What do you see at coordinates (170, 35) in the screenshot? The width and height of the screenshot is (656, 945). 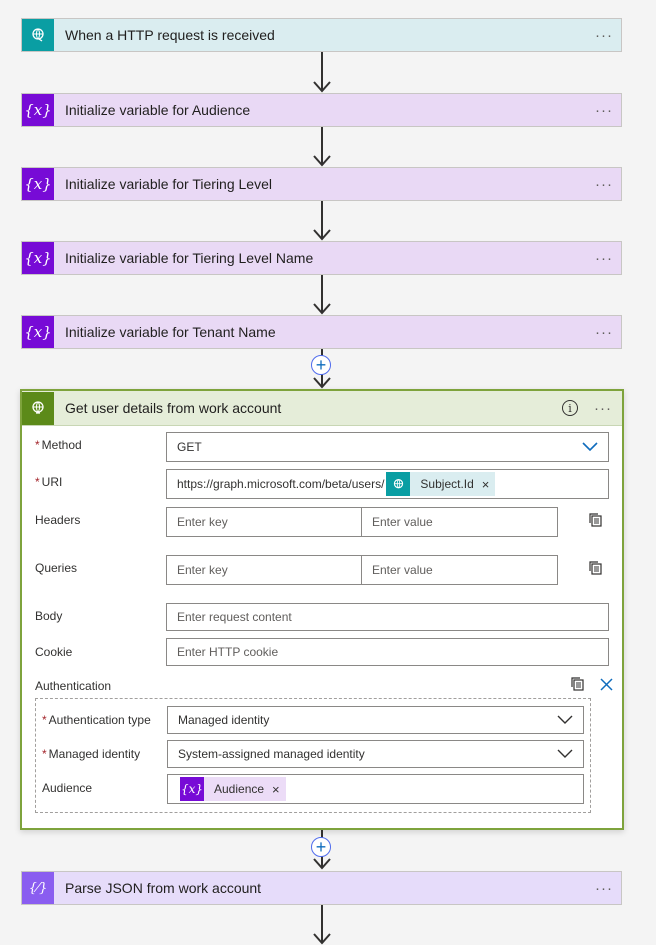 I see `step-title: When a HTTP request is received` at bounding box center [170, 35].